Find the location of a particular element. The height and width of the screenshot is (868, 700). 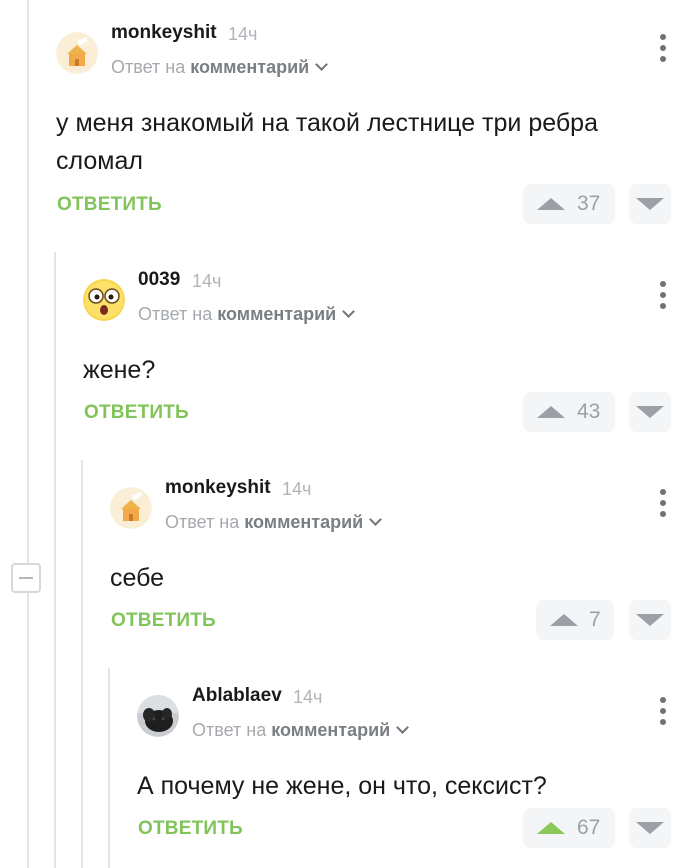

username: Ablablaev is located at coordinates (237, 696).